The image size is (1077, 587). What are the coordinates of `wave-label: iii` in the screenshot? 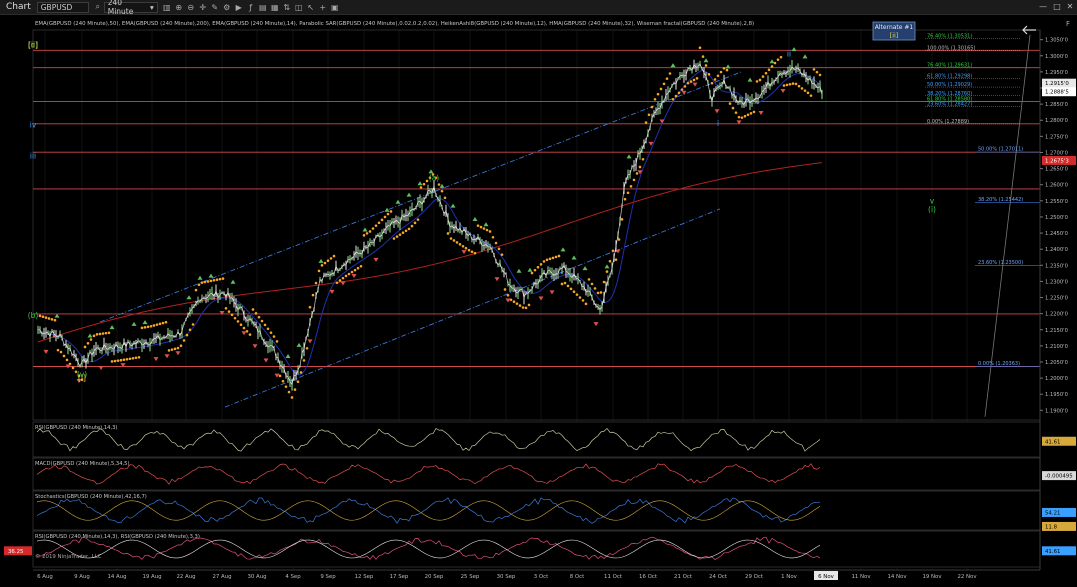 It's located at (33, 156).